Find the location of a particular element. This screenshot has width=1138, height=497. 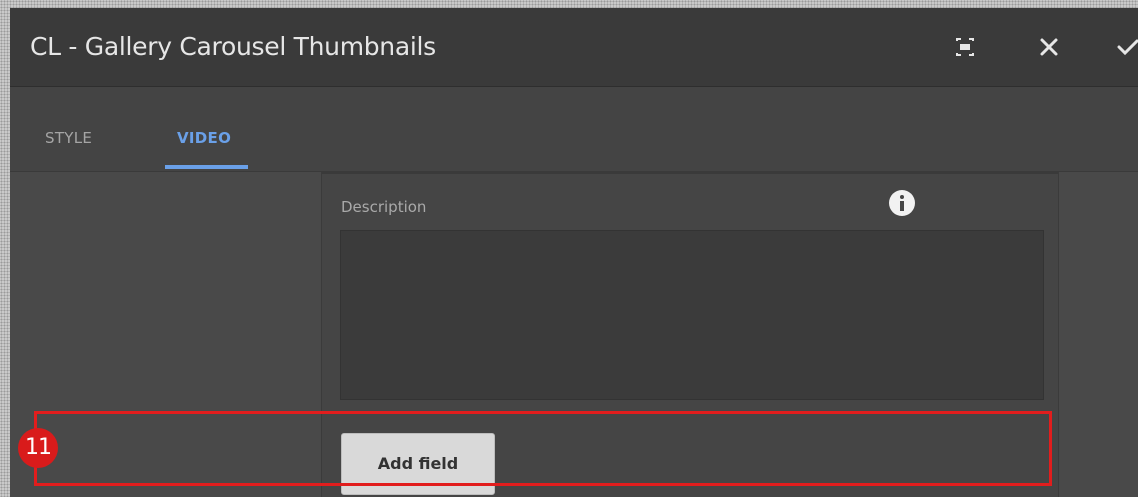

dialog-title: CL - Gallery Carousel Thumbnails is located at coordinates (233, 46).